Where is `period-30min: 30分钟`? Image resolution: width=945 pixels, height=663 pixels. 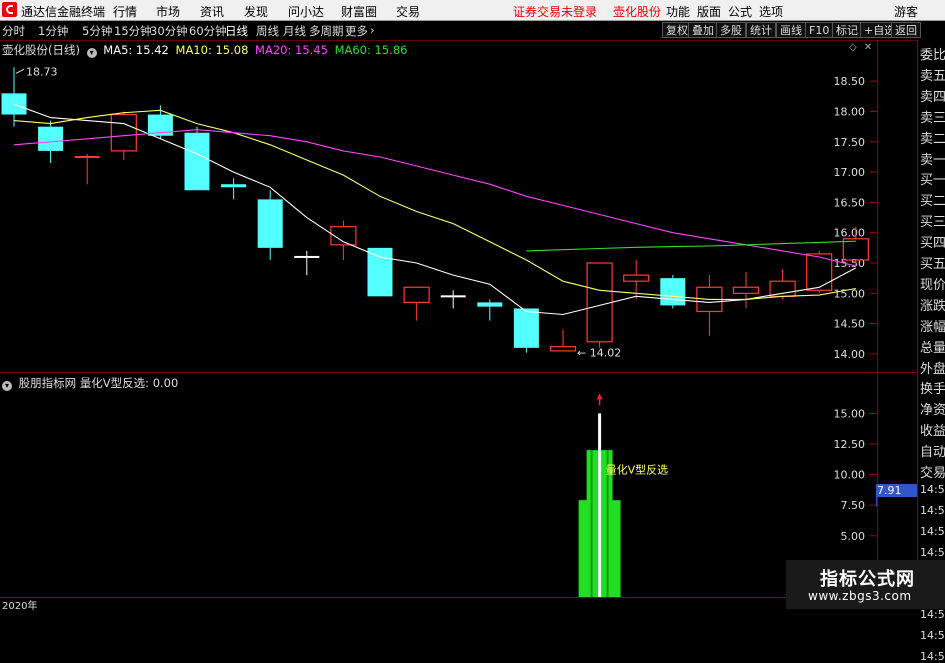 period-30min: 30分钟 is located at coordinates (169, 31).